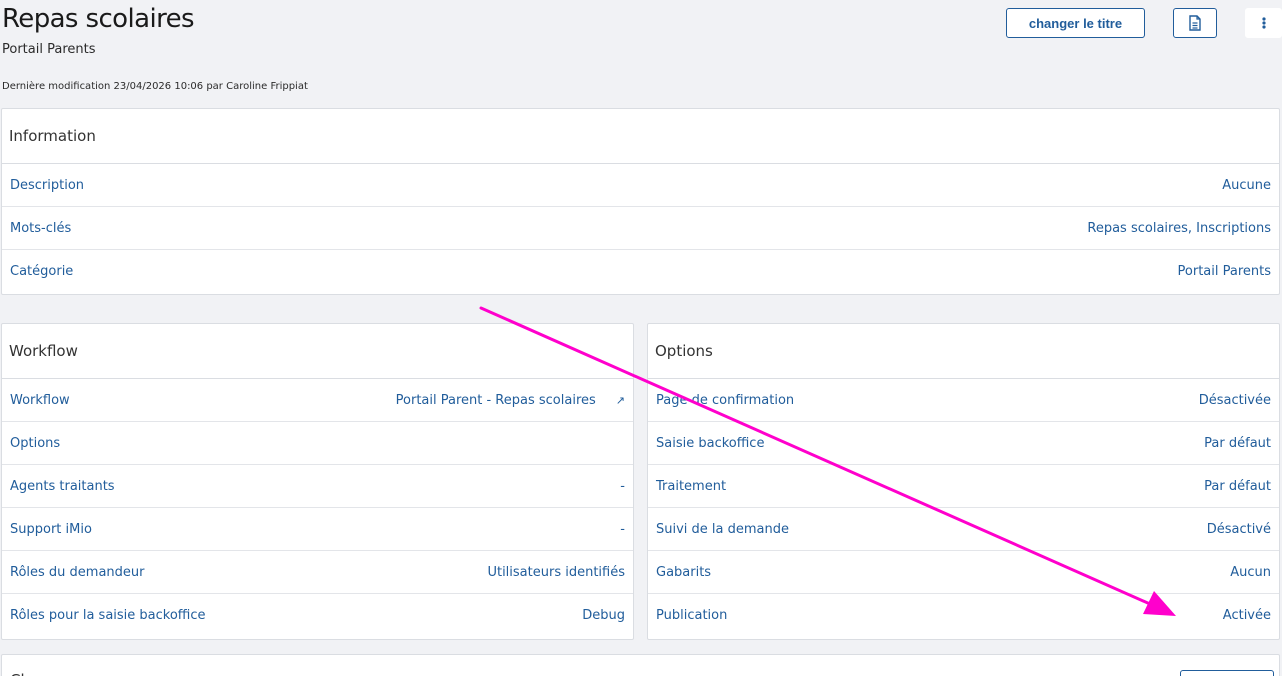 This screenshot has height=676, width=1282. I want to click on info-row-description: Description Aucune, so click(640, 185).